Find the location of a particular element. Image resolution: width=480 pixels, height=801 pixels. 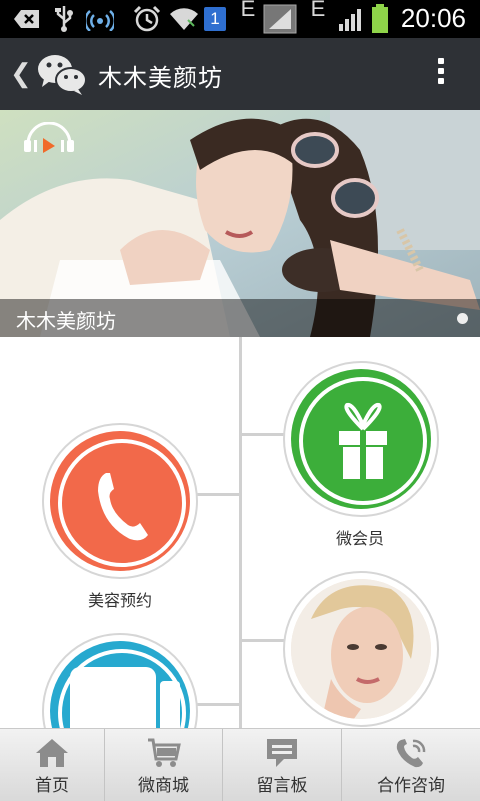

clock: 20:06 is located at coordinates (433, 18).